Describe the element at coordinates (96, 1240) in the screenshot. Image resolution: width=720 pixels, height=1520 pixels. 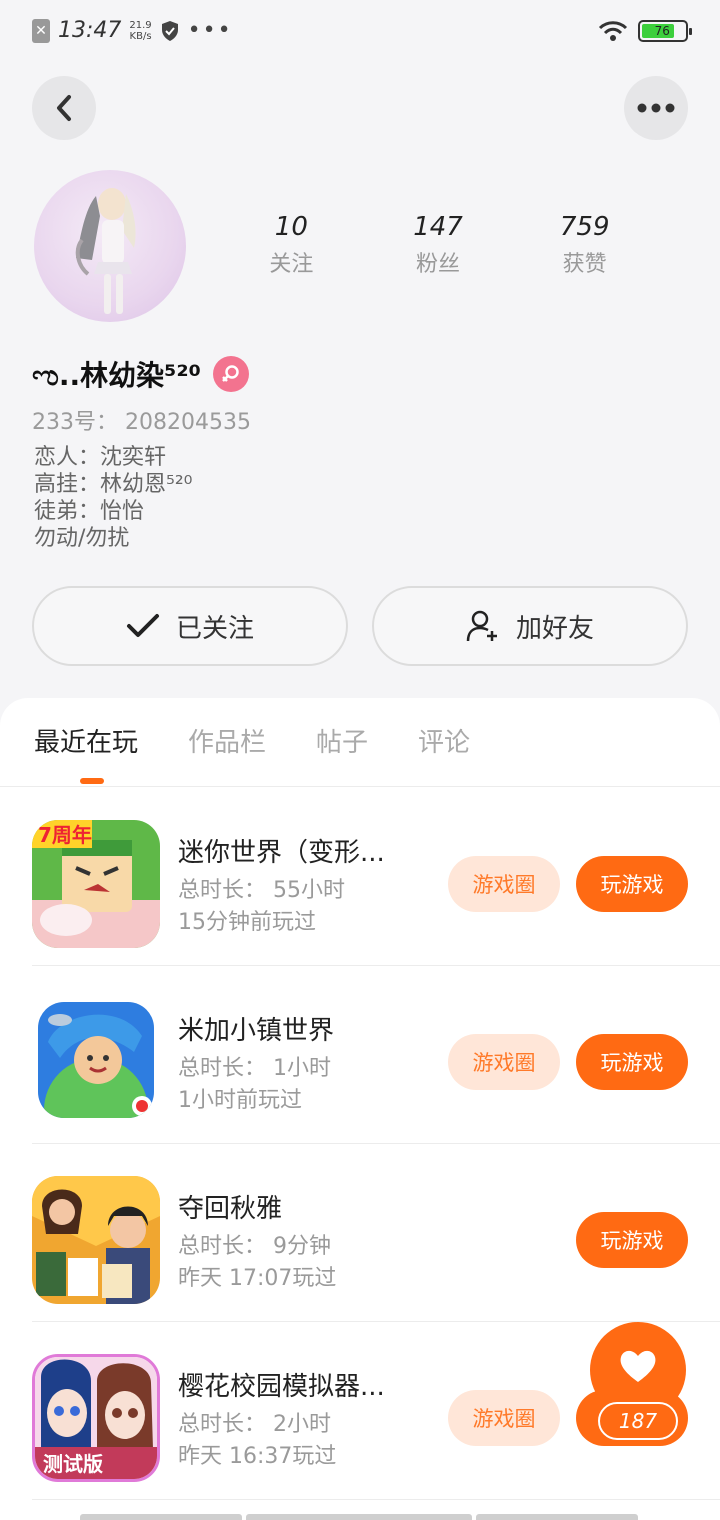
I see `game-icon-qiuya` at that location.